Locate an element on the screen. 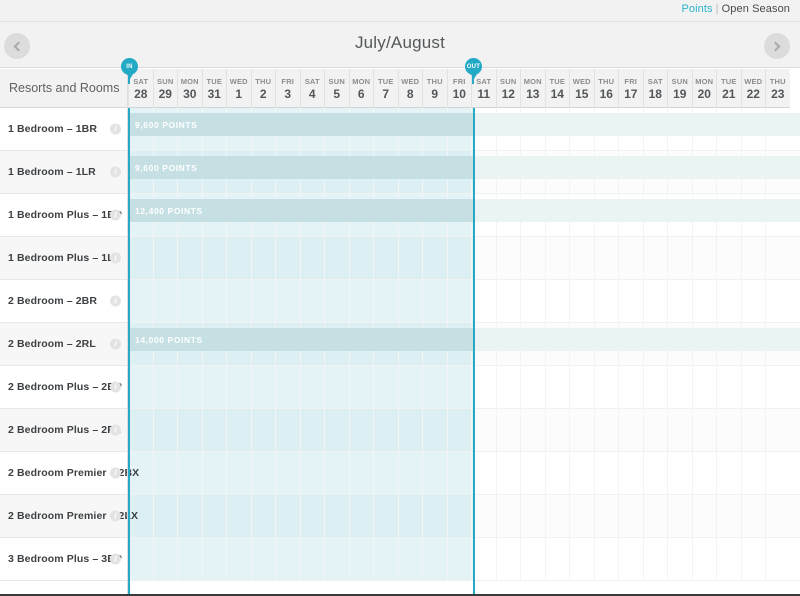 Image resolution: width=800 pixels, height=596 pixels. check-out-pin: OUT is located at coordinates (473, 66).